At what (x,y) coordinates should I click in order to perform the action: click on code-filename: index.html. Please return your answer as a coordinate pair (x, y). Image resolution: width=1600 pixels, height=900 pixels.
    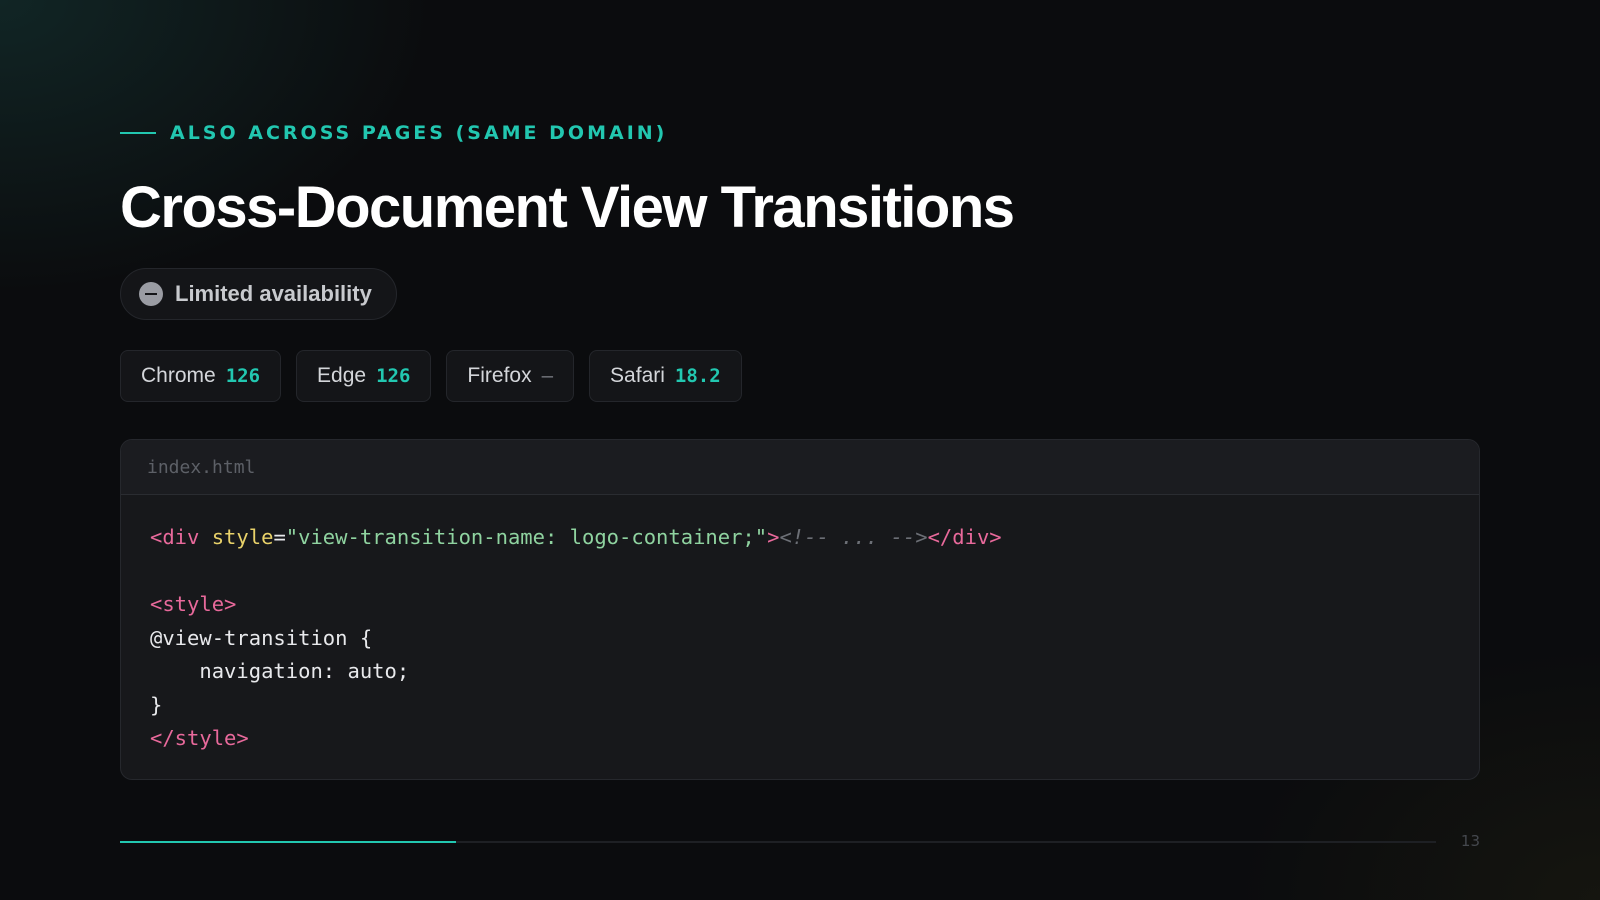
    Looking at the image, I should click on (201, 467).